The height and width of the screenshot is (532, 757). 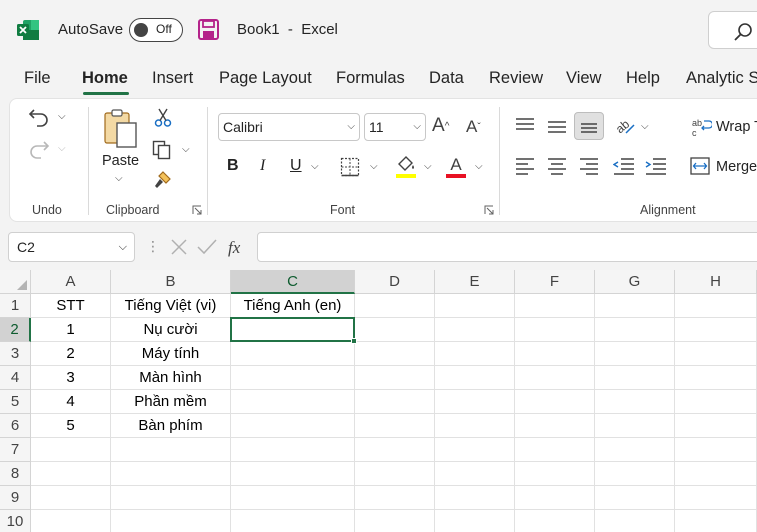 What do you see at coordinates (71, 282) in the screenshot?
I see `column-header-a: A` at bounding box center [71, 282].